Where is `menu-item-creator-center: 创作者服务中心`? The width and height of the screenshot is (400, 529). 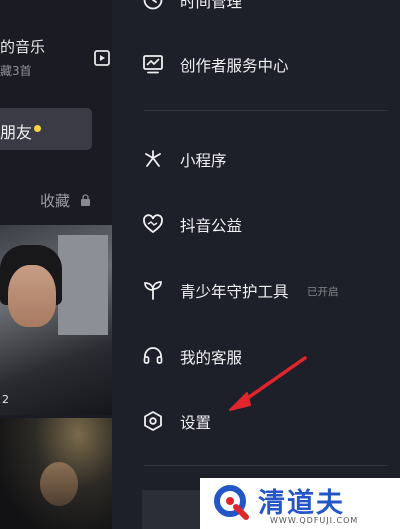 menu-item-creator-center: 创作者服务中心 is located at coordinates (257, 64).